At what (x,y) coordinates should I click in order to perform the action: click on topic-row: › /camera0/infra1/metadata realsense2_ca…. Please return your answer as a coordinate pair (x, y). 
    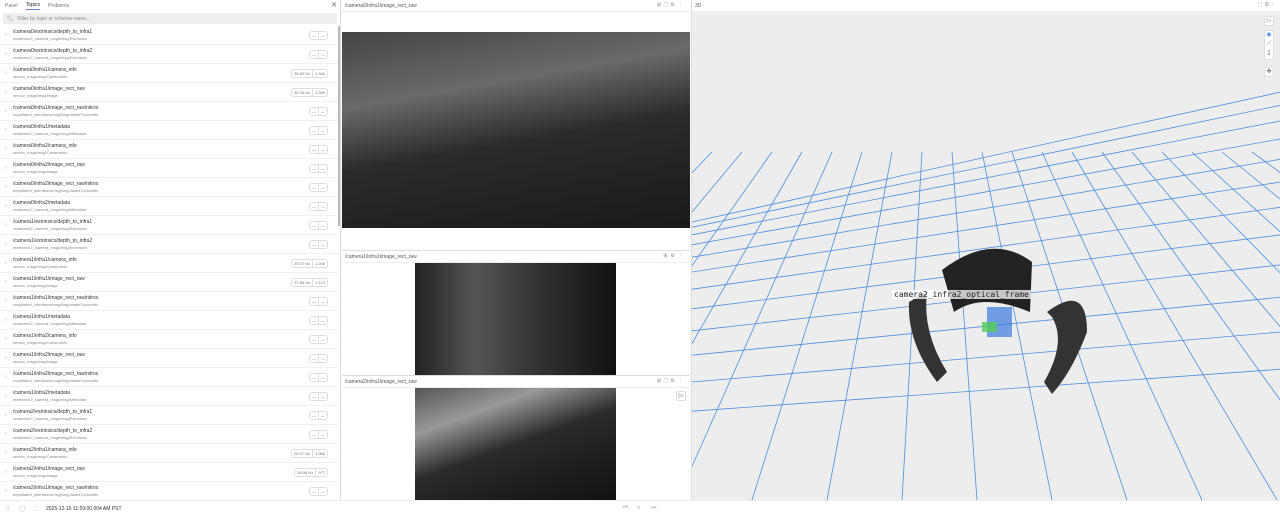
    Looking at the image, I should click on (169, 130).